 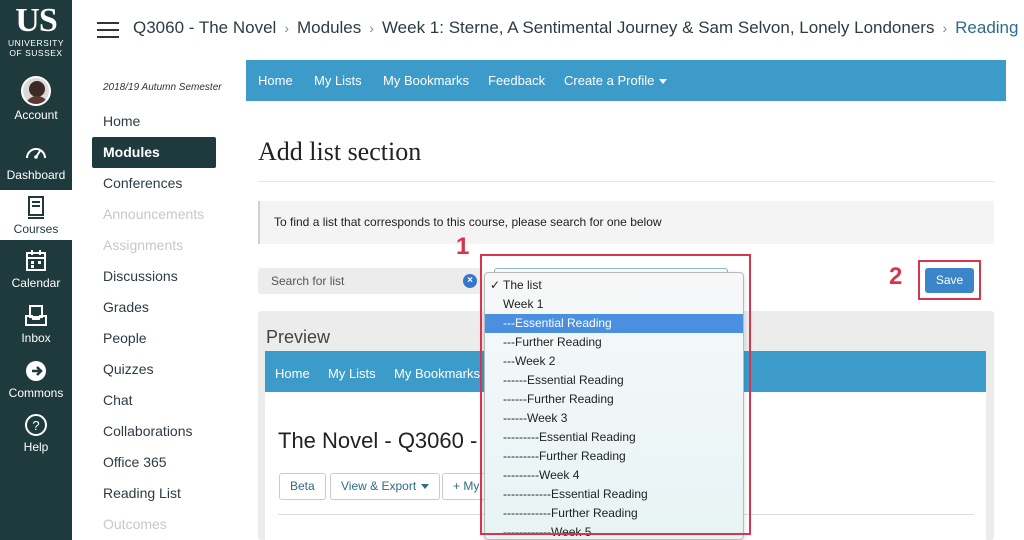 I want to click on preview-my-bookmarks: My Bookmarks, so click(x=437, y=373).